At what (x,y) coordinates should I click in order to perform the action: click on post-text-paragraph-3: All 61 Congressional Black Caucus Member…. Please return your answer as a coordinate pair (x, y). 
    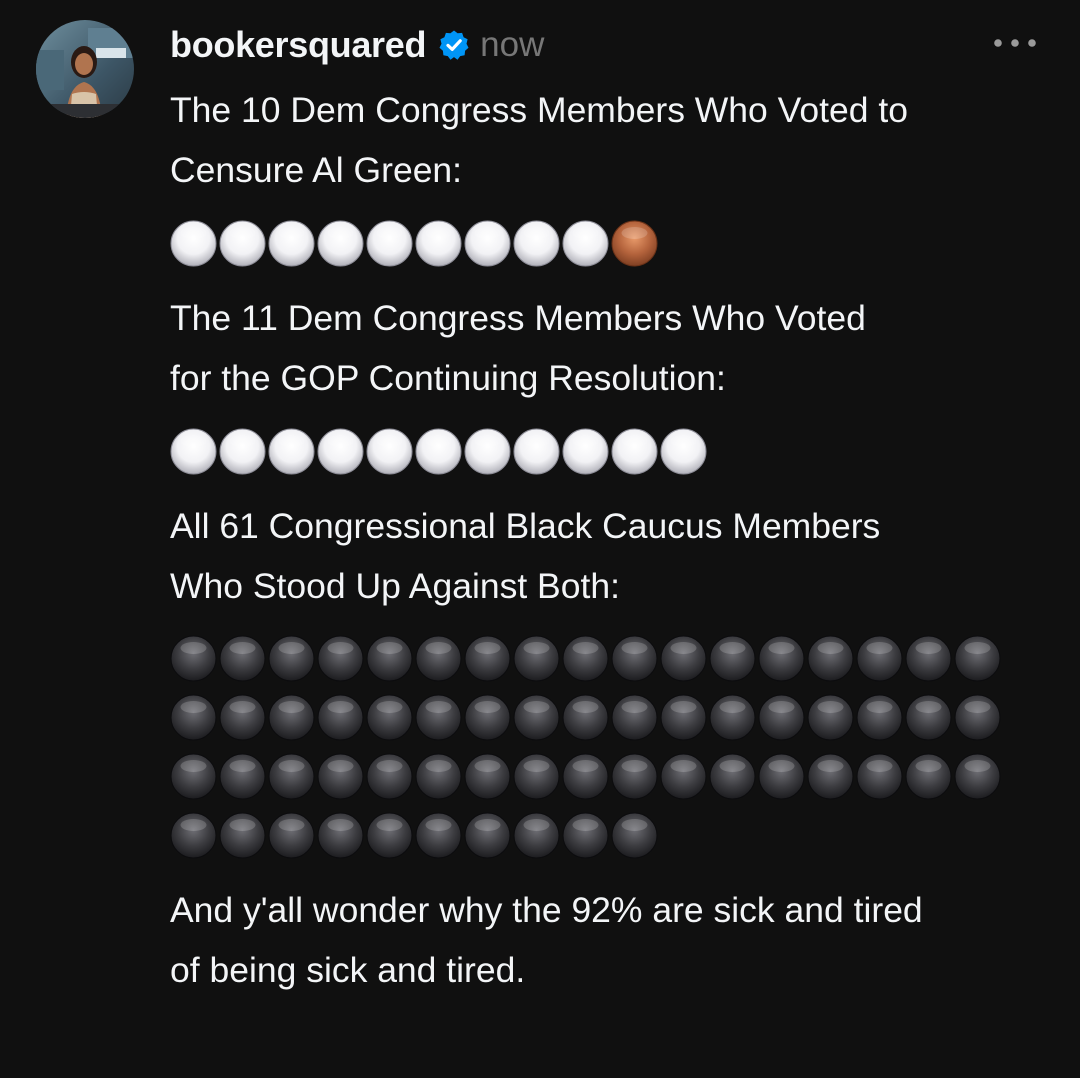
    Looking at the image, I should click on (525, 556).